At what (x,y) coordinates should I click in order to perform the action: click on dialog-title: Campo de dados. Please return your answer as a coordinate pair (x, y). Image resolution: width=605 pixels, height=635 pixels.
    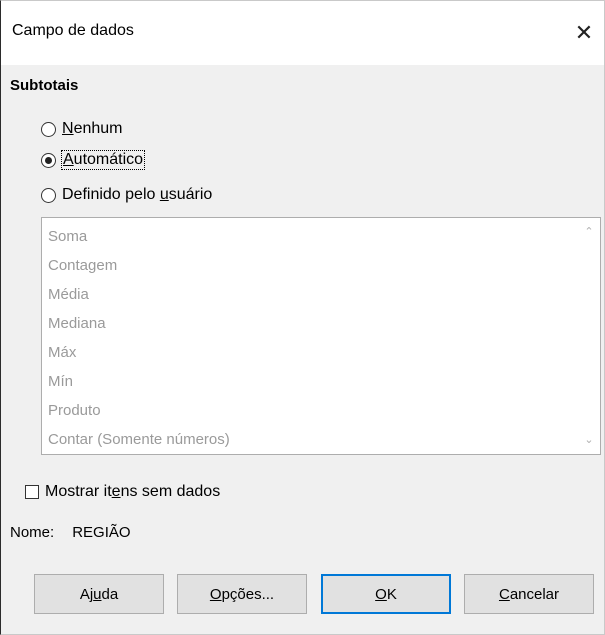
    Looking at the image, I should click on (73, 30).